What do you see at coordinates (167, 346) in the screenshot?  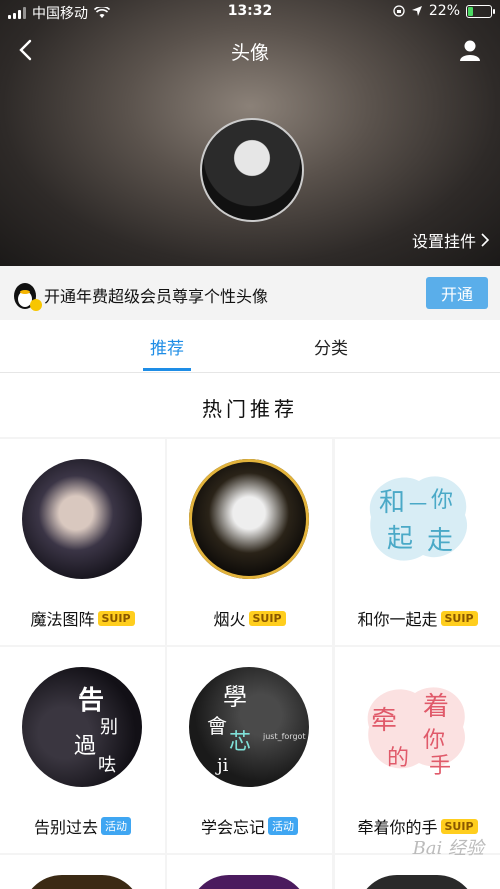 I see `tab-recommended: 推荐` at bounding box center [167, 346].